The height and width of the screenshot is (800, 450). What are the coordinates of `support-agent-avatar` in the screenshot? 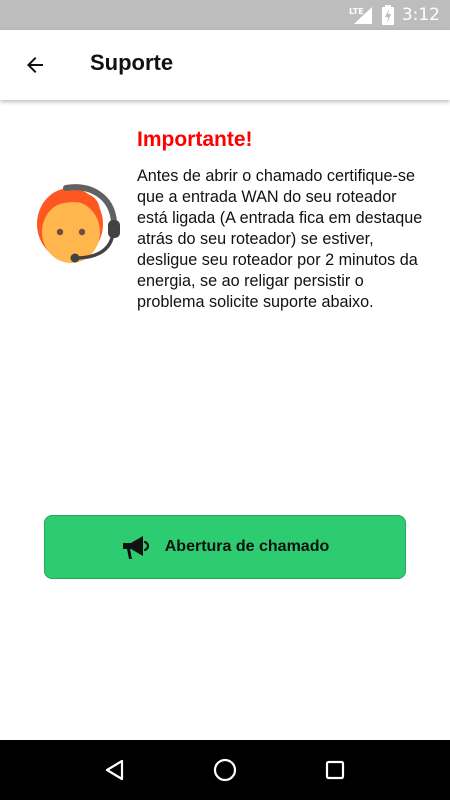 It's located at (79, 227).